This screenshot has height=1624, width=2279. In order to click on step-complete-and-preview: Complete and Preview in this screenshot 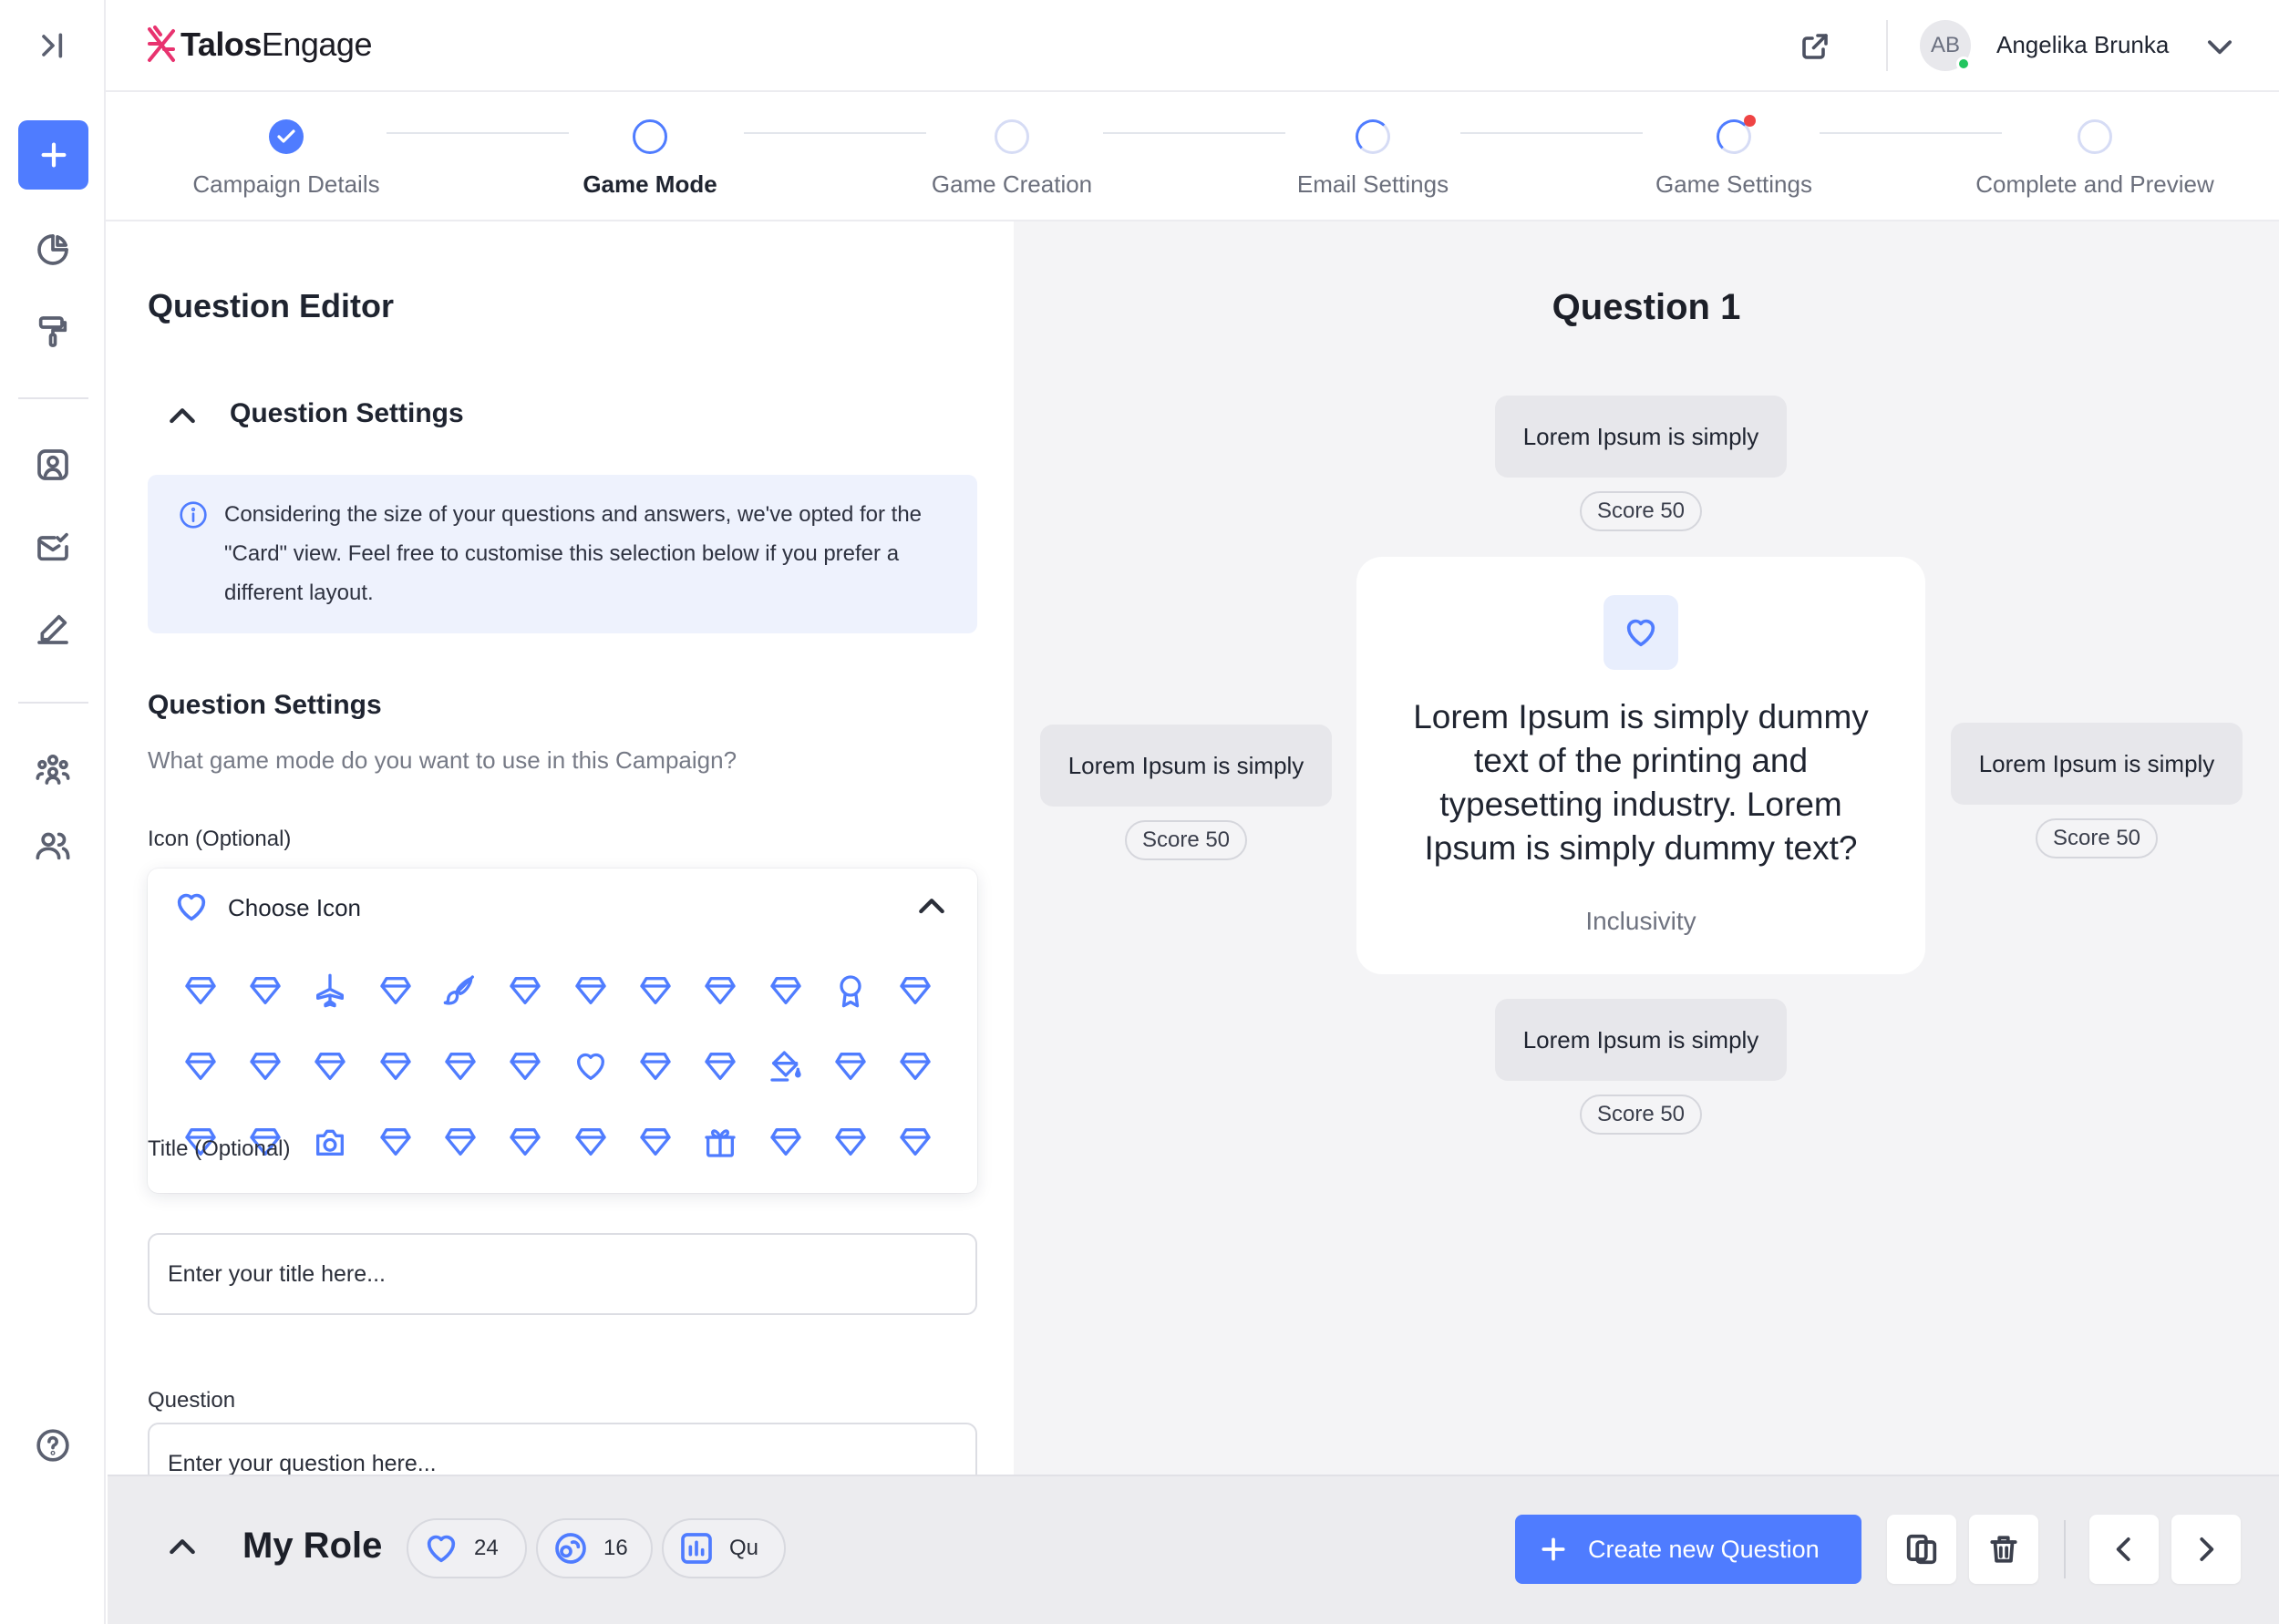, I will do `click(2095, 159)`.